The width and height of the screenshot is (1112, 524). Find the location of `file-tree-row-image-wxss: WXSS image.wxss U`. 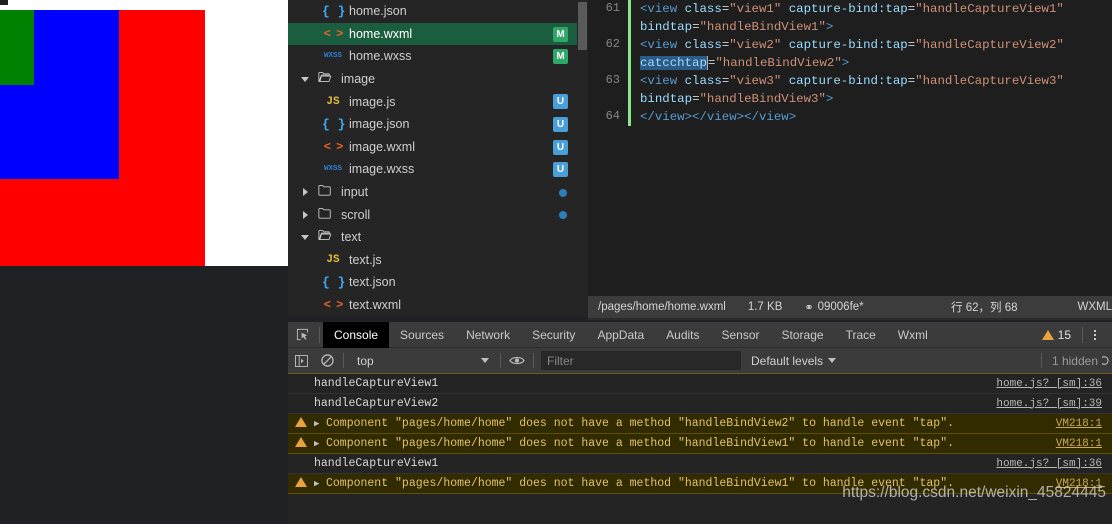

file-tree-row-image-wxss: WXSS image.wxss U is located at coordinates (438, 169).